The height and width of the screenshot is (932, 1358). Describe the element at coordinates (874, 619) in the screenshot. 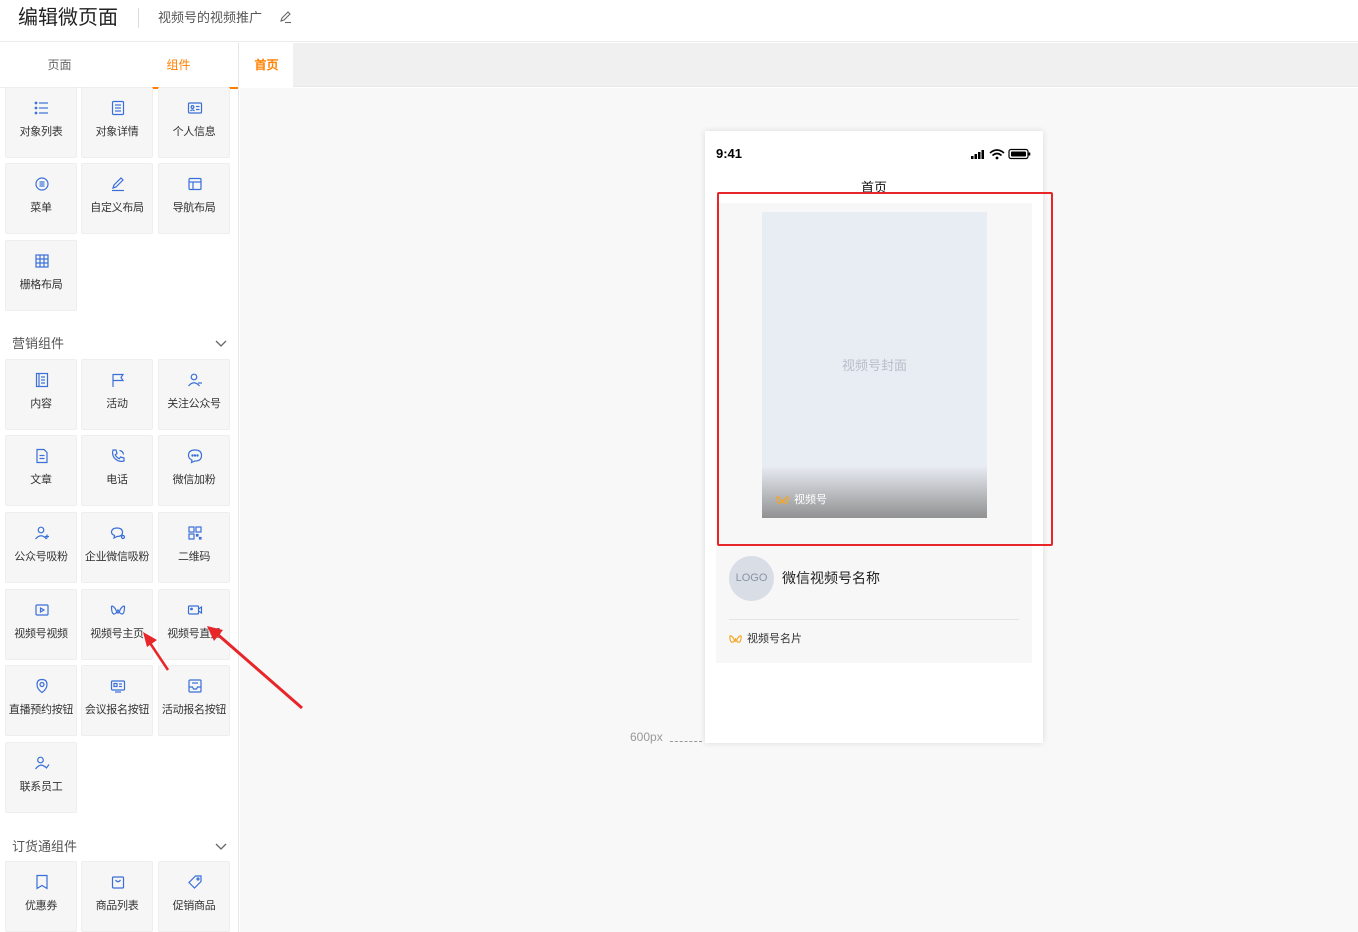

I see `divider` at that location.